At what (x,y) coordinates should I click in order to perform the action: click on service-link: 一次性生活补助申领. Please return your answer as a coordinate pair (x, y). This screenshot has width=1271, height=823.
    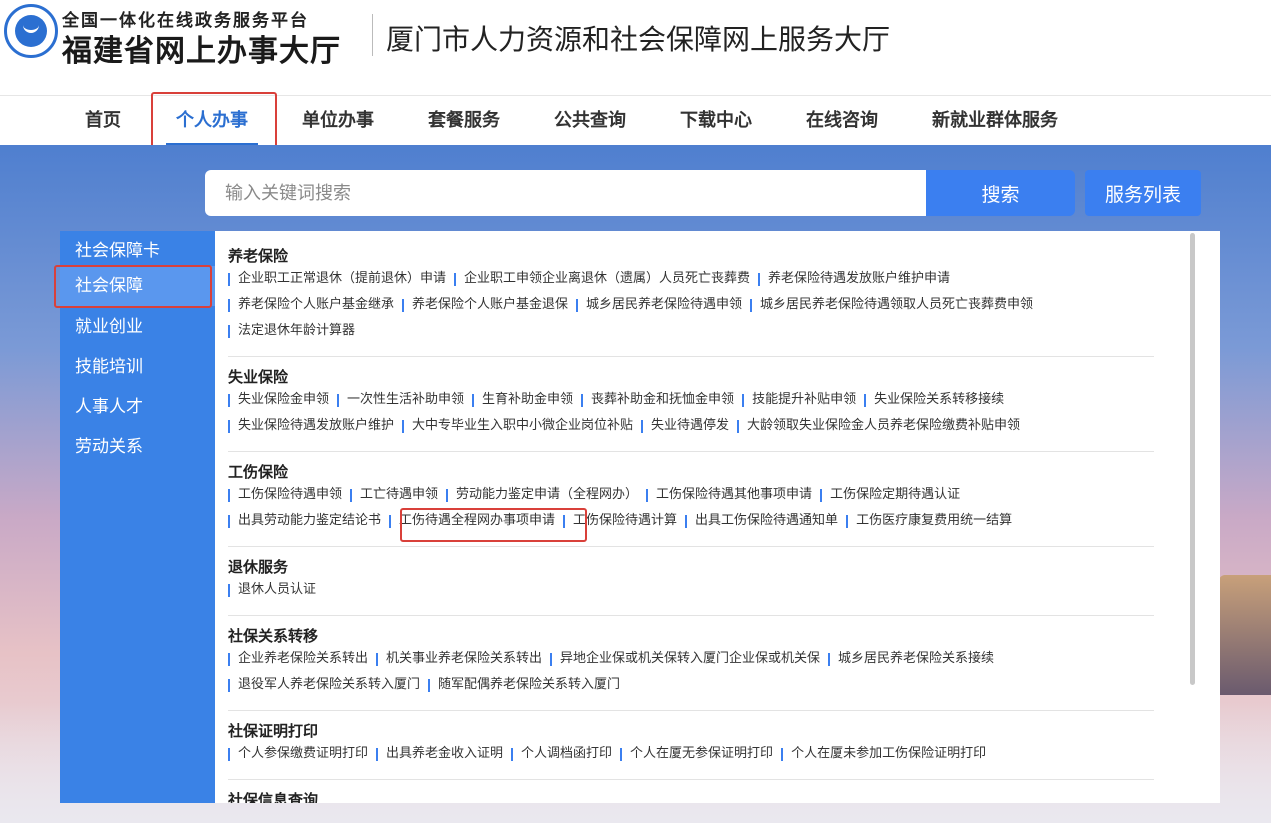
    Looking at the image, I should click on (404, 400).